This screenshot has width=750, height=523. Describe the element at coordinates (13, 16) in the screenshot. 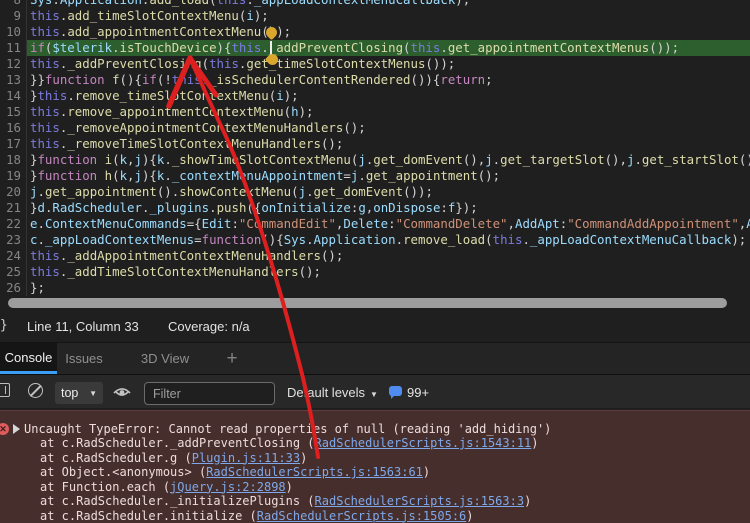

I see `line-number: 9` at that location.